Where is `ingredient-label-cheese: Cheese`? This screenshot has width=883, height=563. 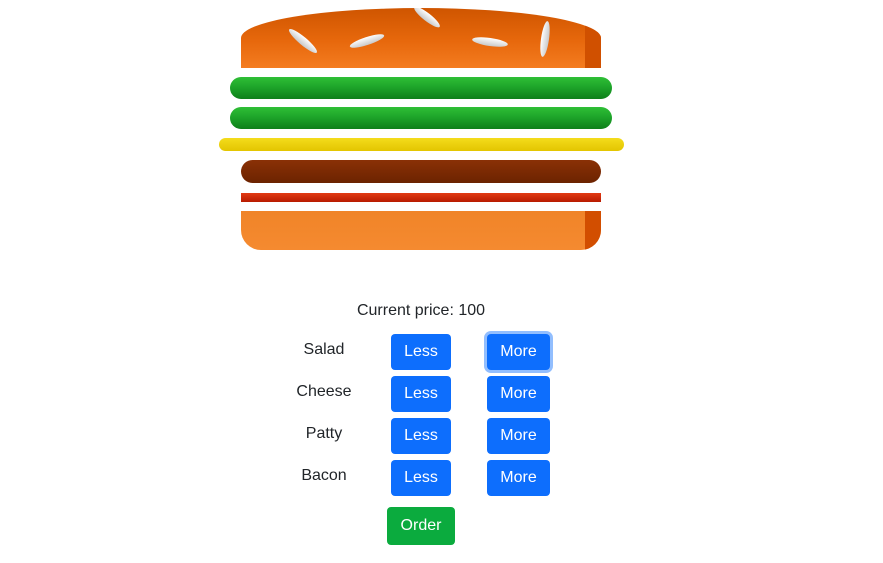
ingredient-label-cheese: Cheese is located at coordinates (324, 391).